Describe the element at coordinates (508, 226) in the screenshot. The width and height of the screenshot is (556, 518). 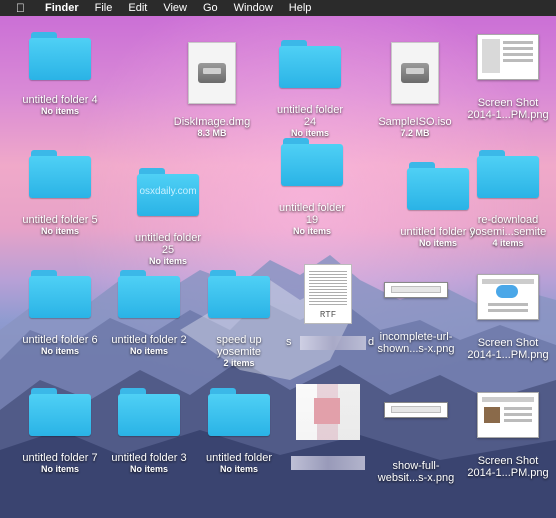
I see `item-name: re-download yosemi...semite` at that location.